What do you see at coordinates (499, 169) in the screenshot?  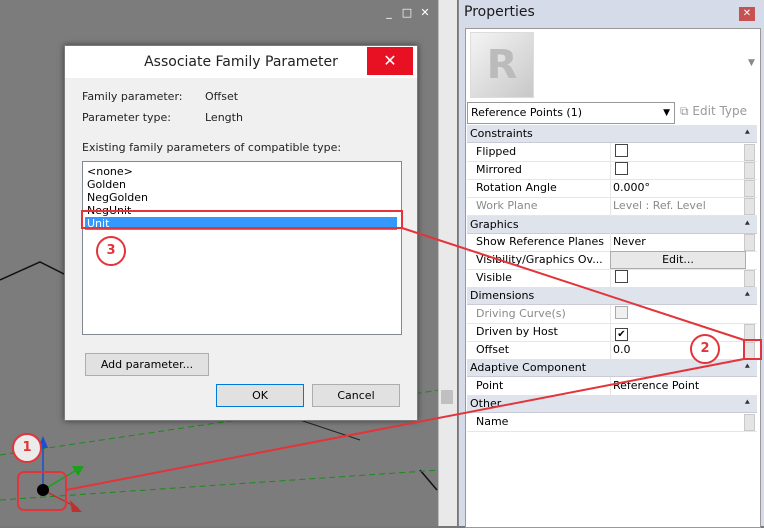 I see `row-label: Mirrored` at bounding box center [499, 169].